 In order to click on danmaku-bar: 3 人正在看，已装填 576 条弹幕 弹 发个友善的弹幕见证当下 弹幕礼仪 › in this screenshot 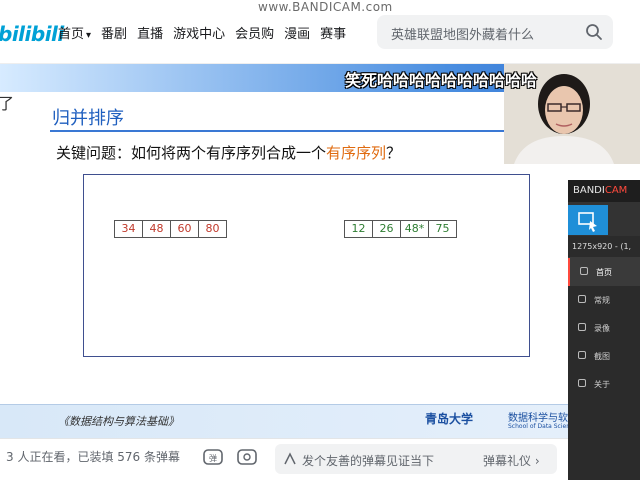, I will do `click(320, 459)`.